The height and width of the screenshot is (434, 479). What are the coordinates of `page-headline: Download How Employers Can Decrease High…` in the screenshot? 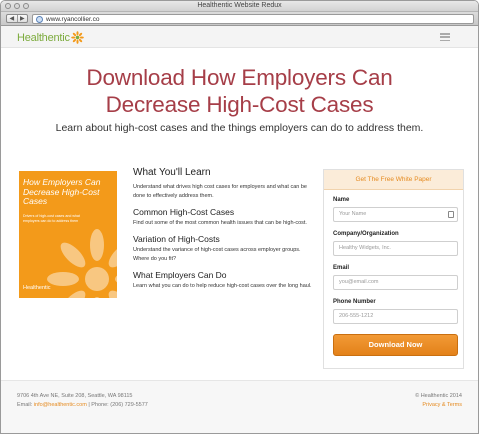 It's located at (239, 91).